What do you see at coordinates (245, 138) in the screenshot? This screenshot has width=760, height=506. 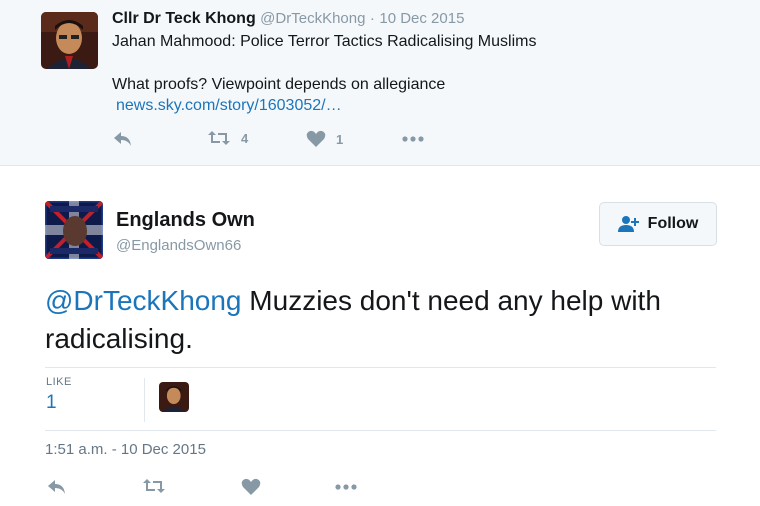 I see `retweet-count: 4` at bounding box center [245, 138].